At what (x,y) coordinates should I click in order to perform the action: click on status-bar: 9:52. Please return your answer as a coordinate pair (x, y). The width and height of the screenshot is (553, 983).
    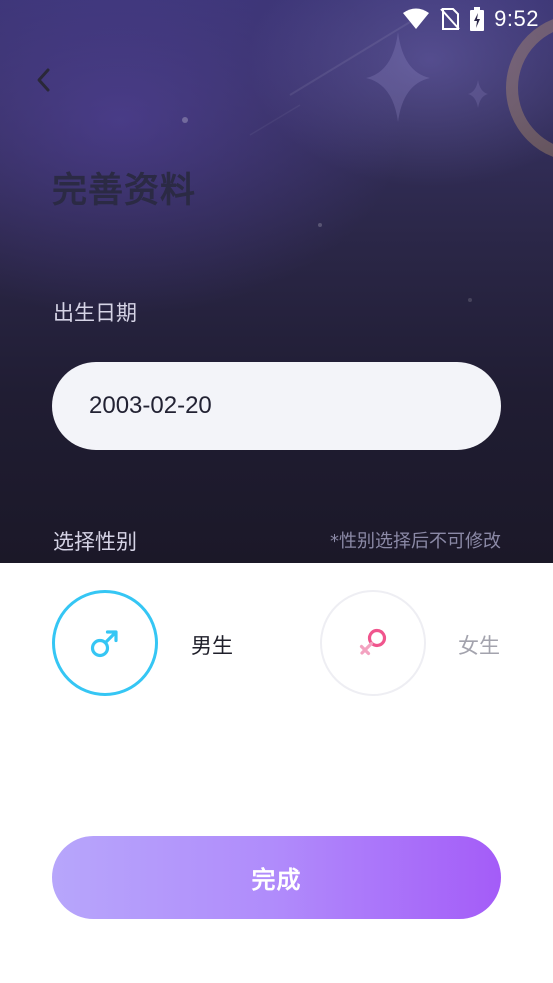
    Looking at the image, I should click on (477, 19).